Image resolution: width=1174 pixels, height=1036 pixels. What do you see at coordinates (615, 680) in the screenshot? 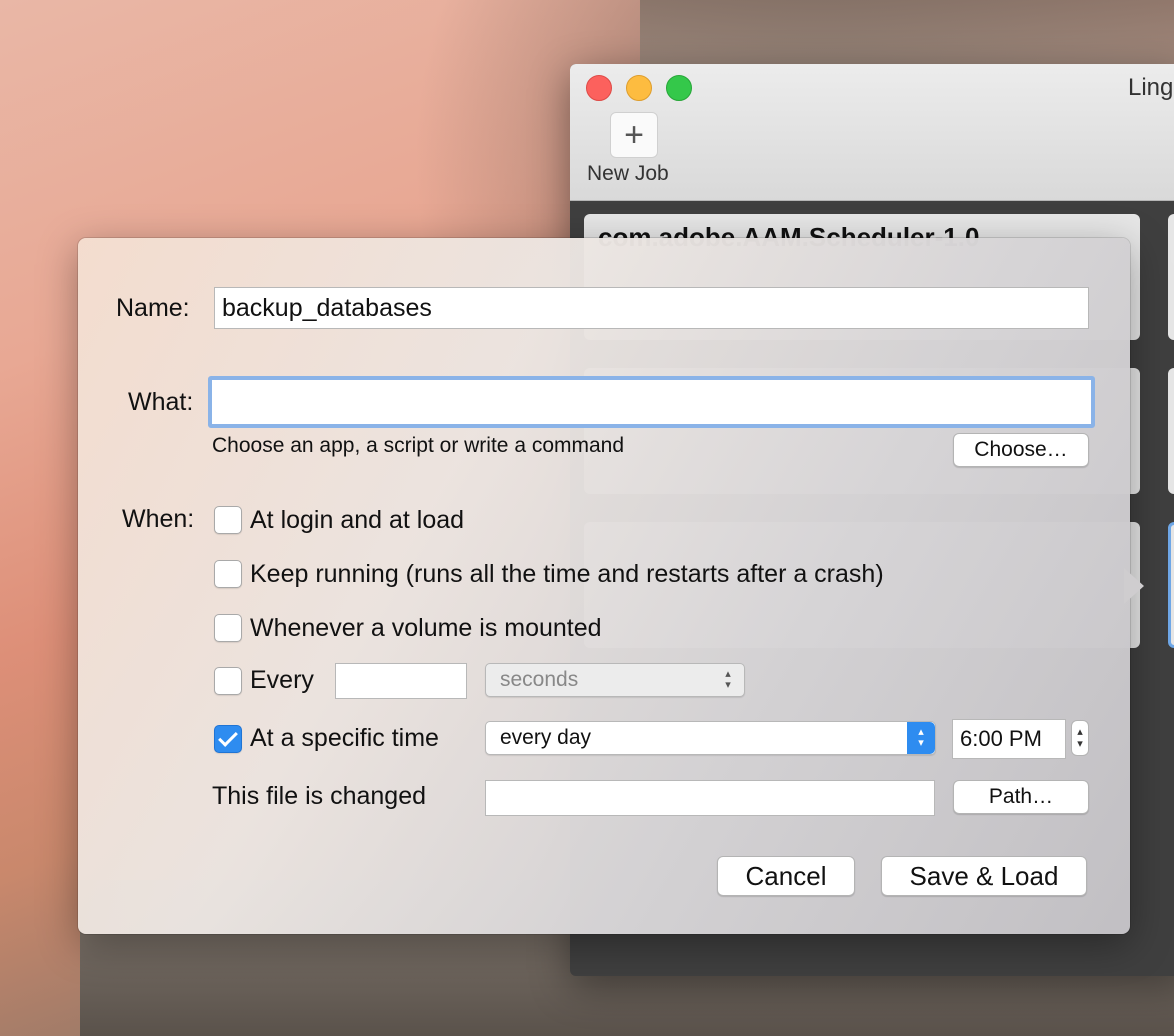
I see `interval-unit-select: seconds ▴ ▾` at bounding box center [615, 680].